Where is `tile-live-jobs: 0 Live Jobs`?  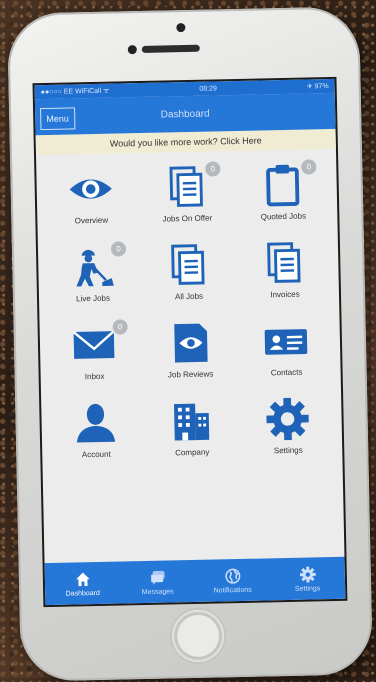 tile-live-jobs: 0 Live Jobs is located at coordinates (93, 275).